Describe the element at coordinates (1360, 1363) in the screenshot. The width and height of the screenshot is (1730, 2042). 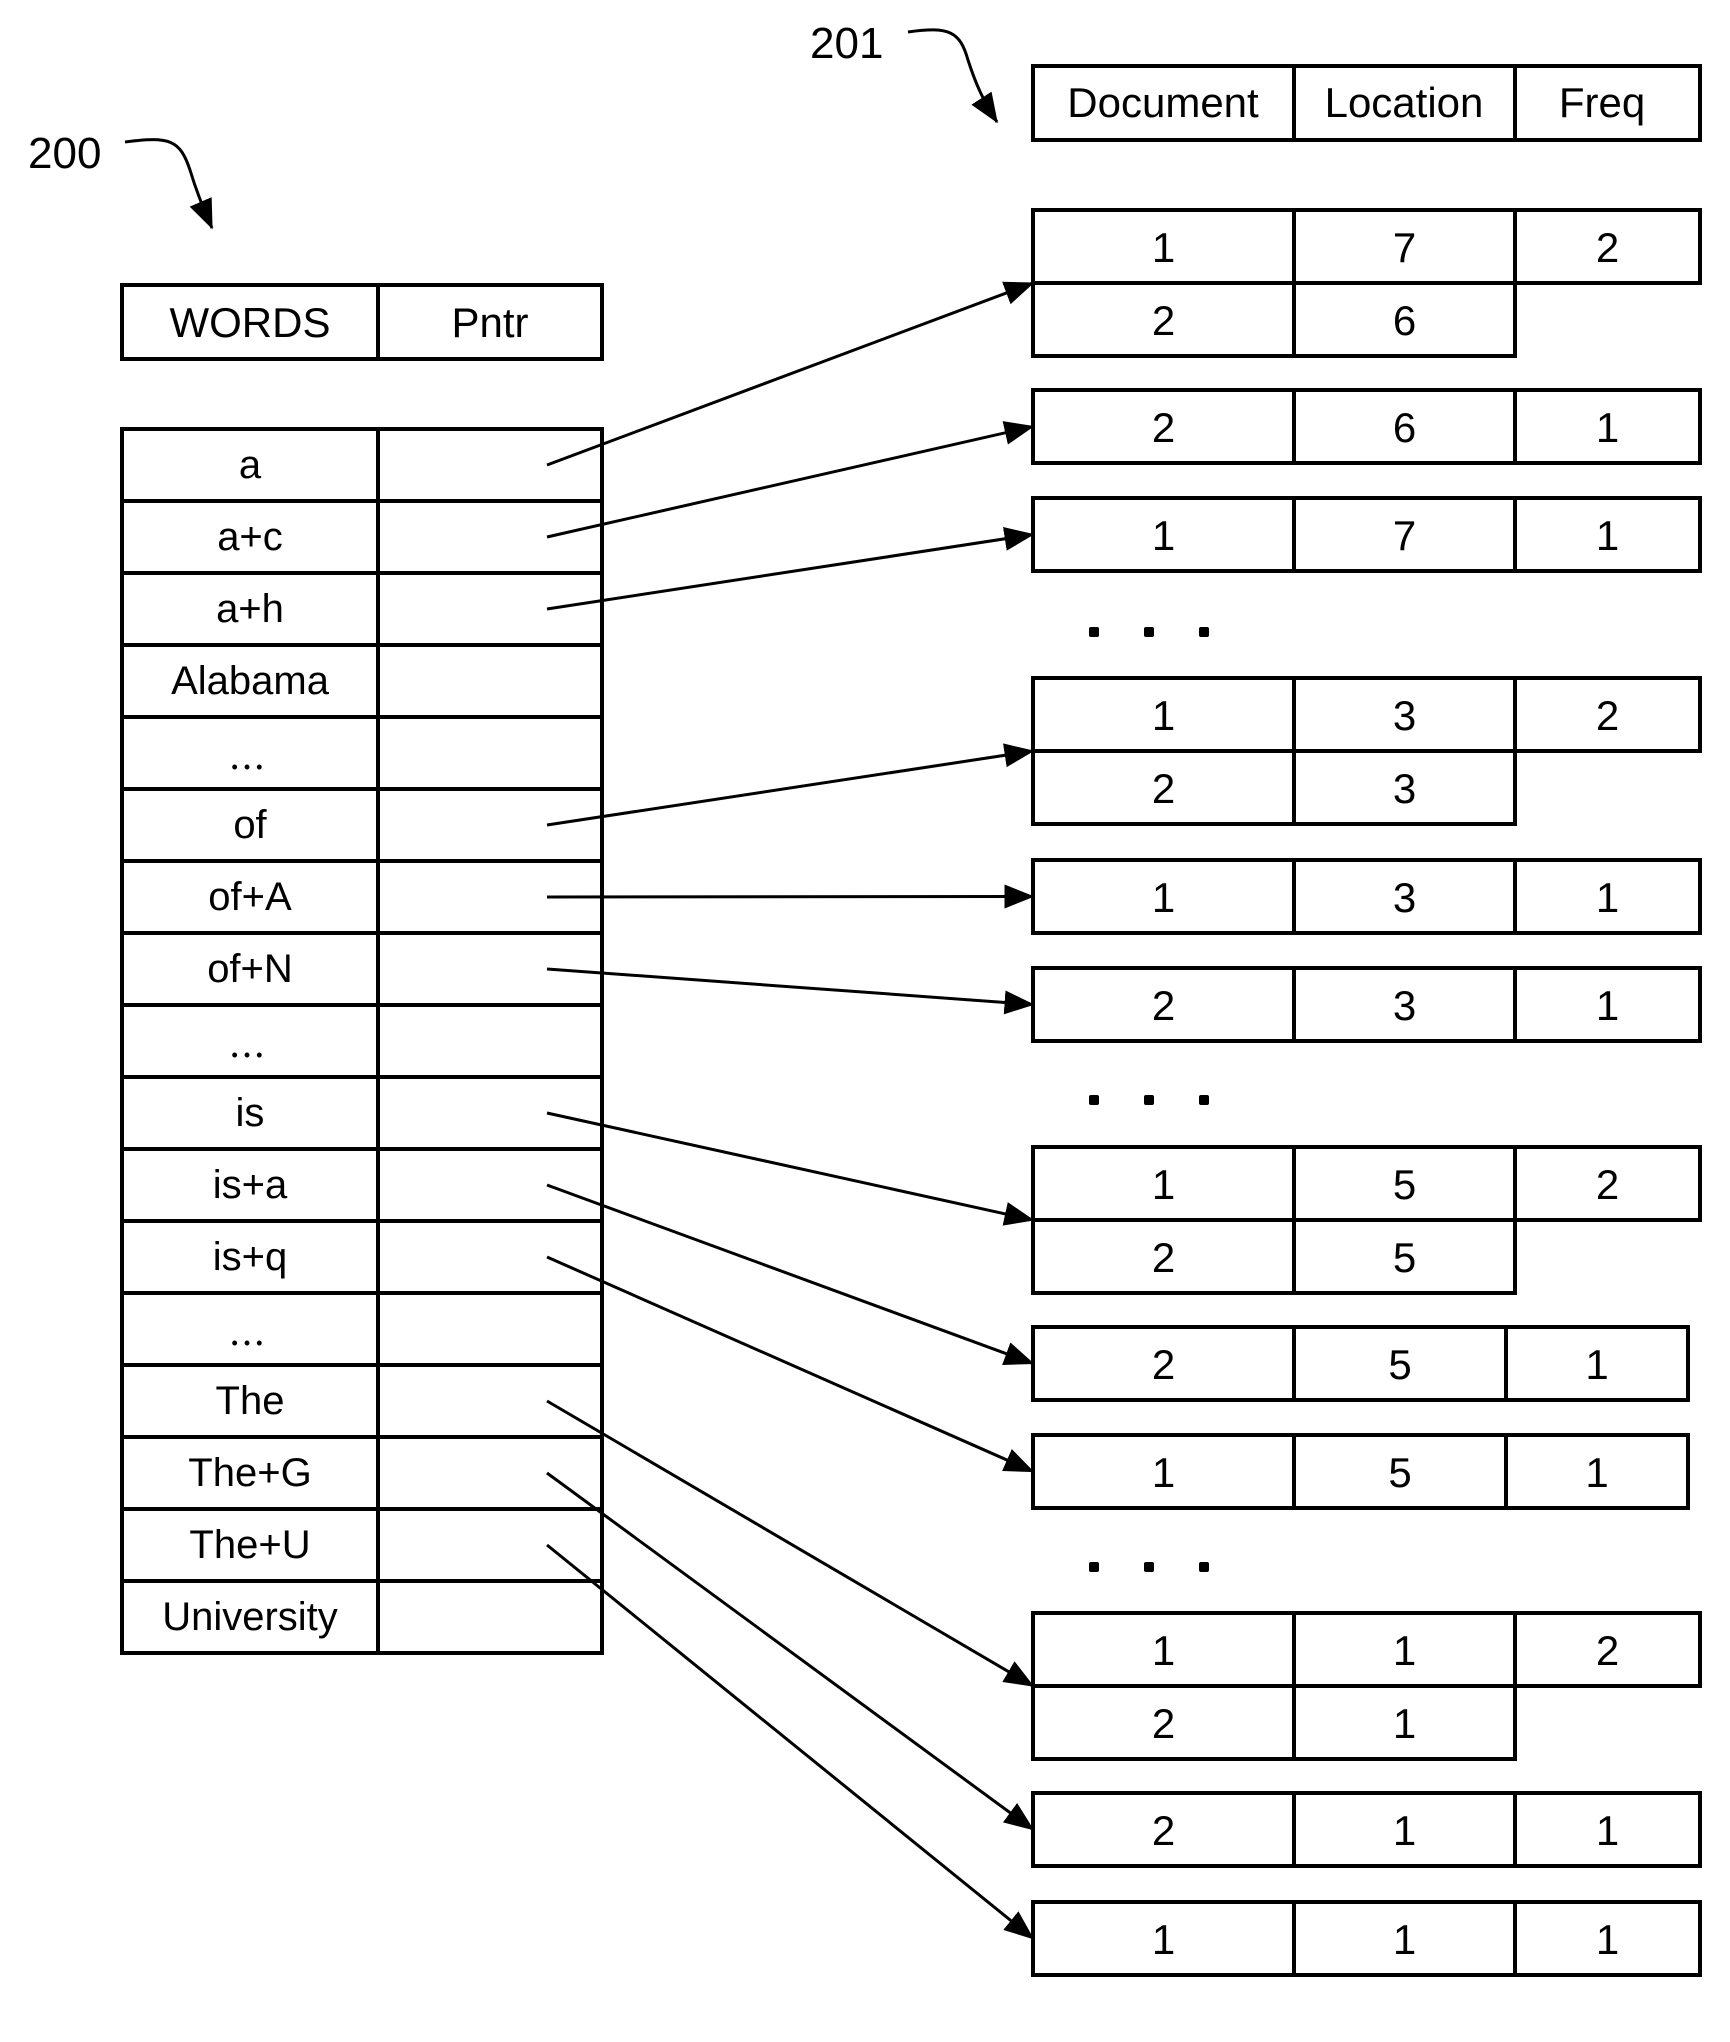
I see `posting-record: 2 5 1` at that location.